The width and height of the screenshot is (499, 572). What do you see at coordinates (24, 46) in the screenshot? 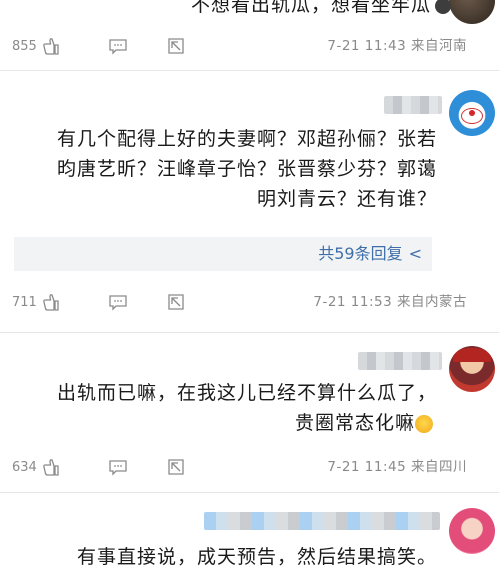
I see `like-count: 855` at bounding box center [24, 46].